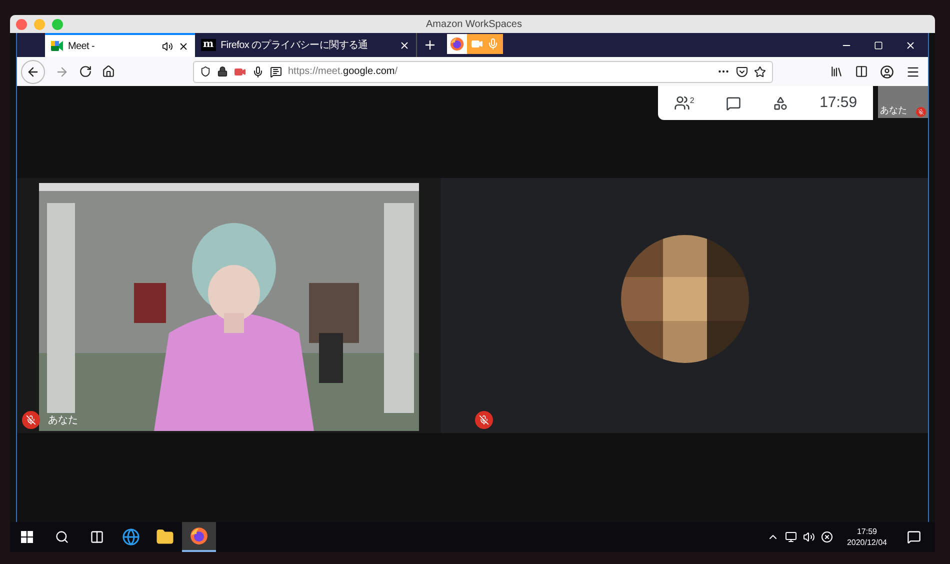  What do you see at coordinates (790, 537) in the screenshot?
I see `network-icon` at bounding box center [790, 537].